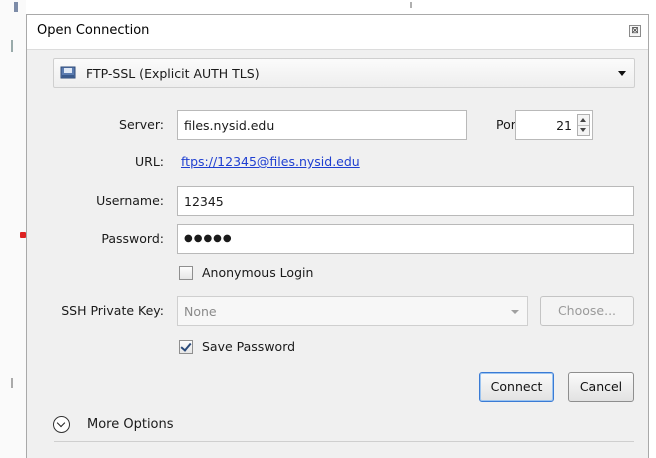  I want to click on anonymous-login-checkbox, so click(186, 273).